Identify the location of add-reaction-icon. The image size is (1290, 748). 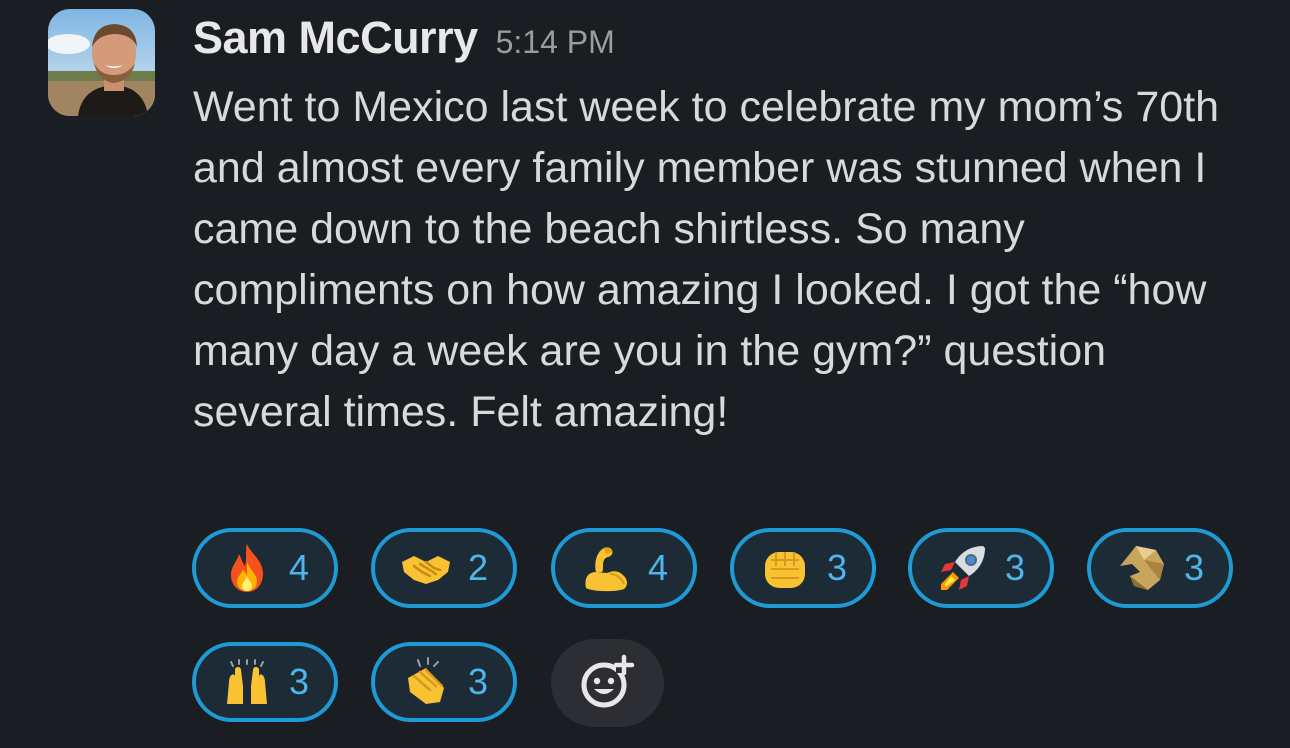
(608, 683).